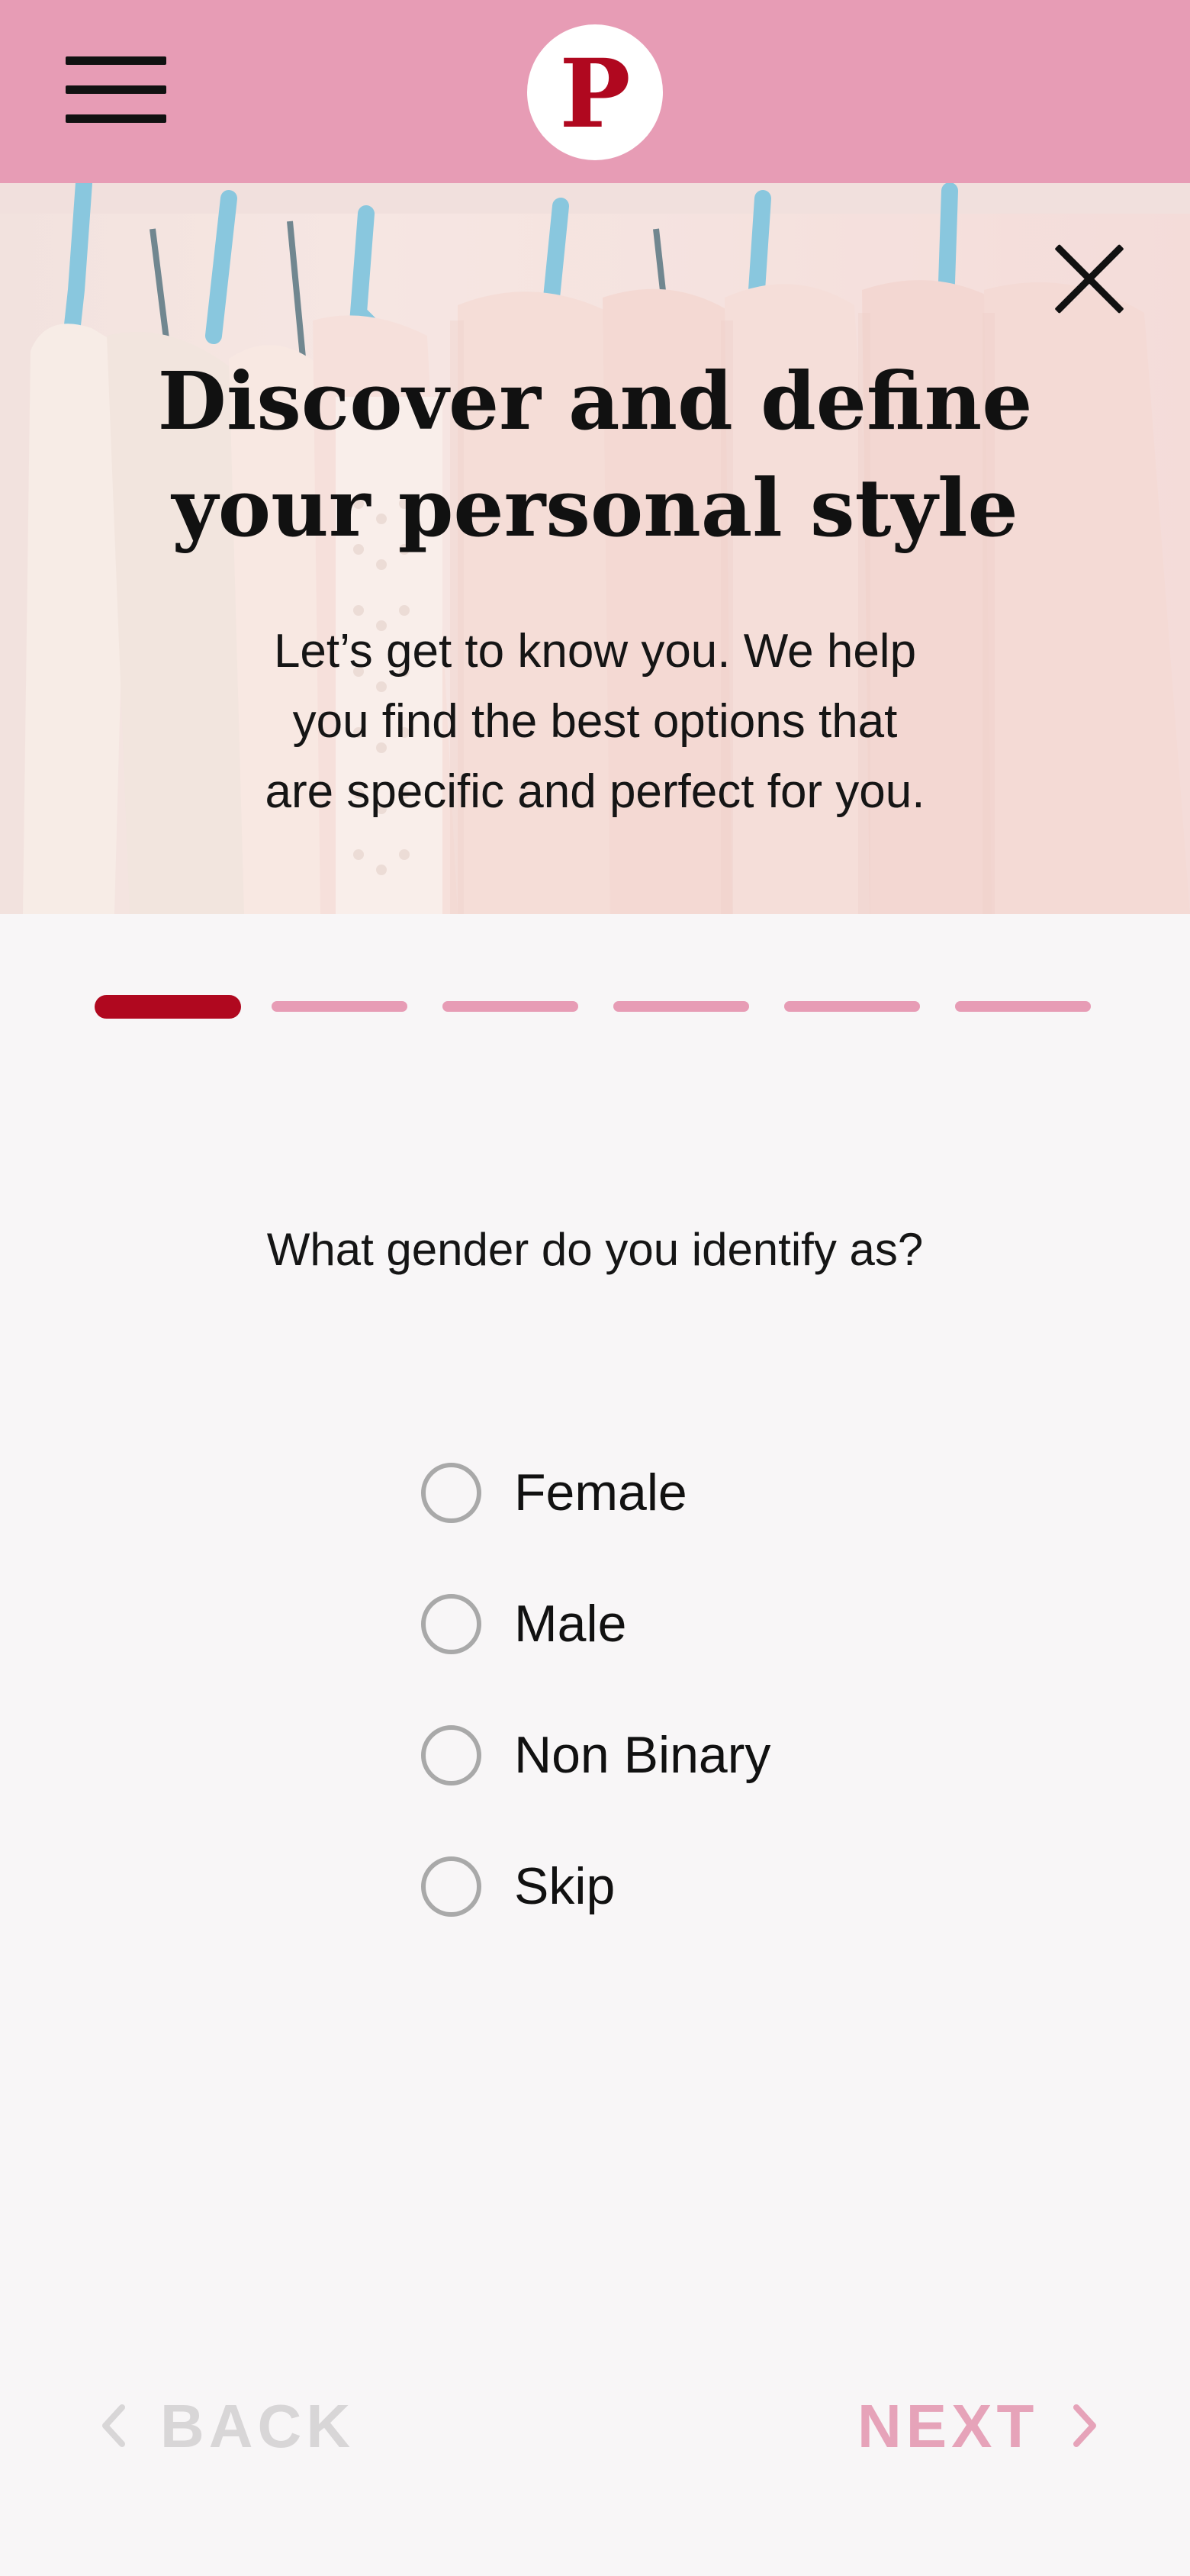 The image size is (1190, 2576). Describe the element at coordinates (116, 90) in the screenshot. I see `hamburger-menu-icon` at that location.